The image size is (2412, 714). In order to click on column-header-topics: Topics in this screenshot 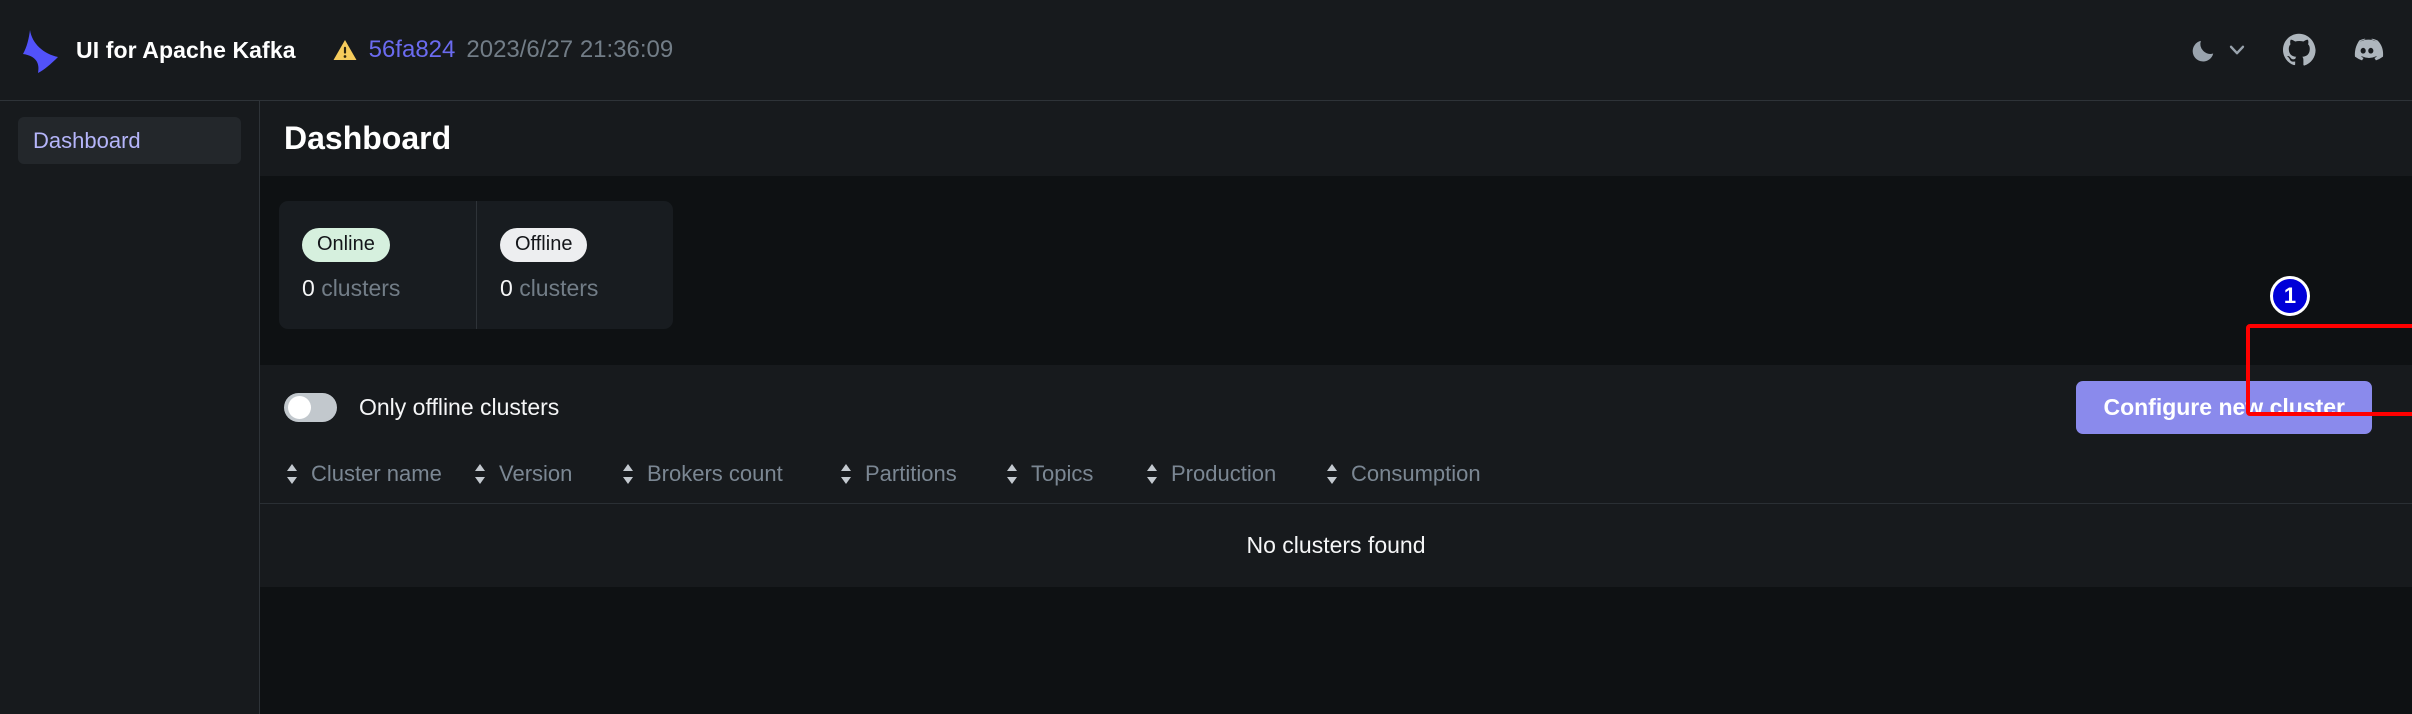, I will do `click(1074, 477)`.